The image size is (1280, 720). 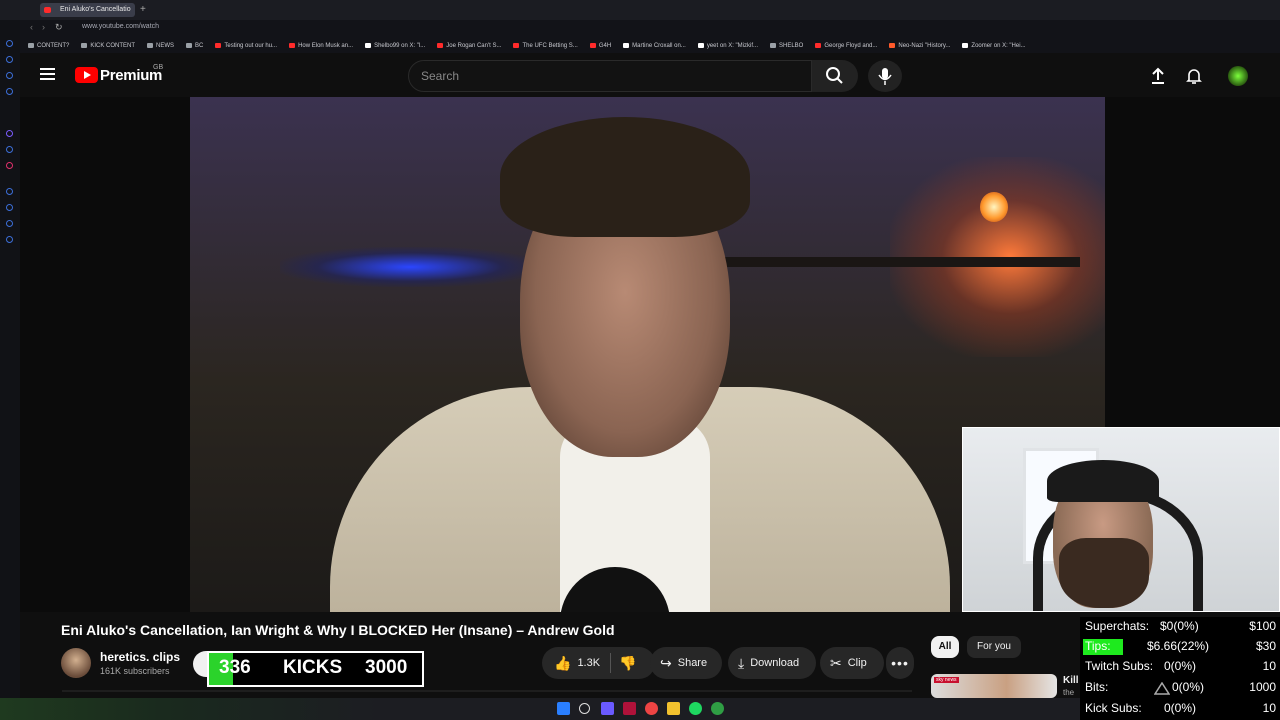 I want to click on search-input: Search, so click(x=610, y=76).